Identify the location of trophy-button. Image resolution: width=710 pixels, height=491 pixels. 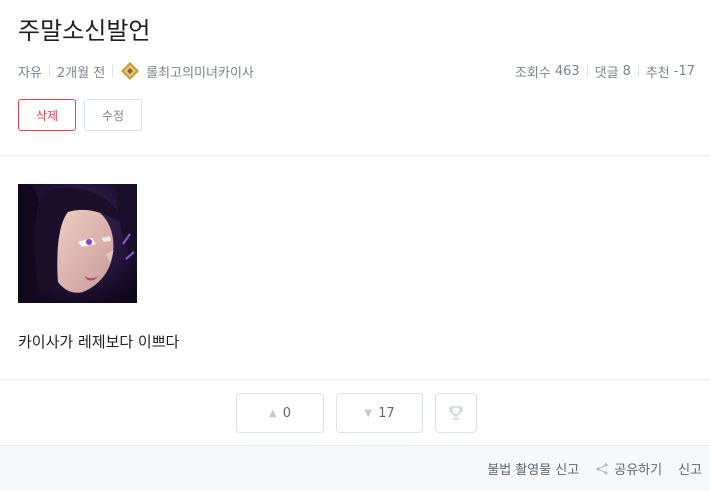
(456, 413).